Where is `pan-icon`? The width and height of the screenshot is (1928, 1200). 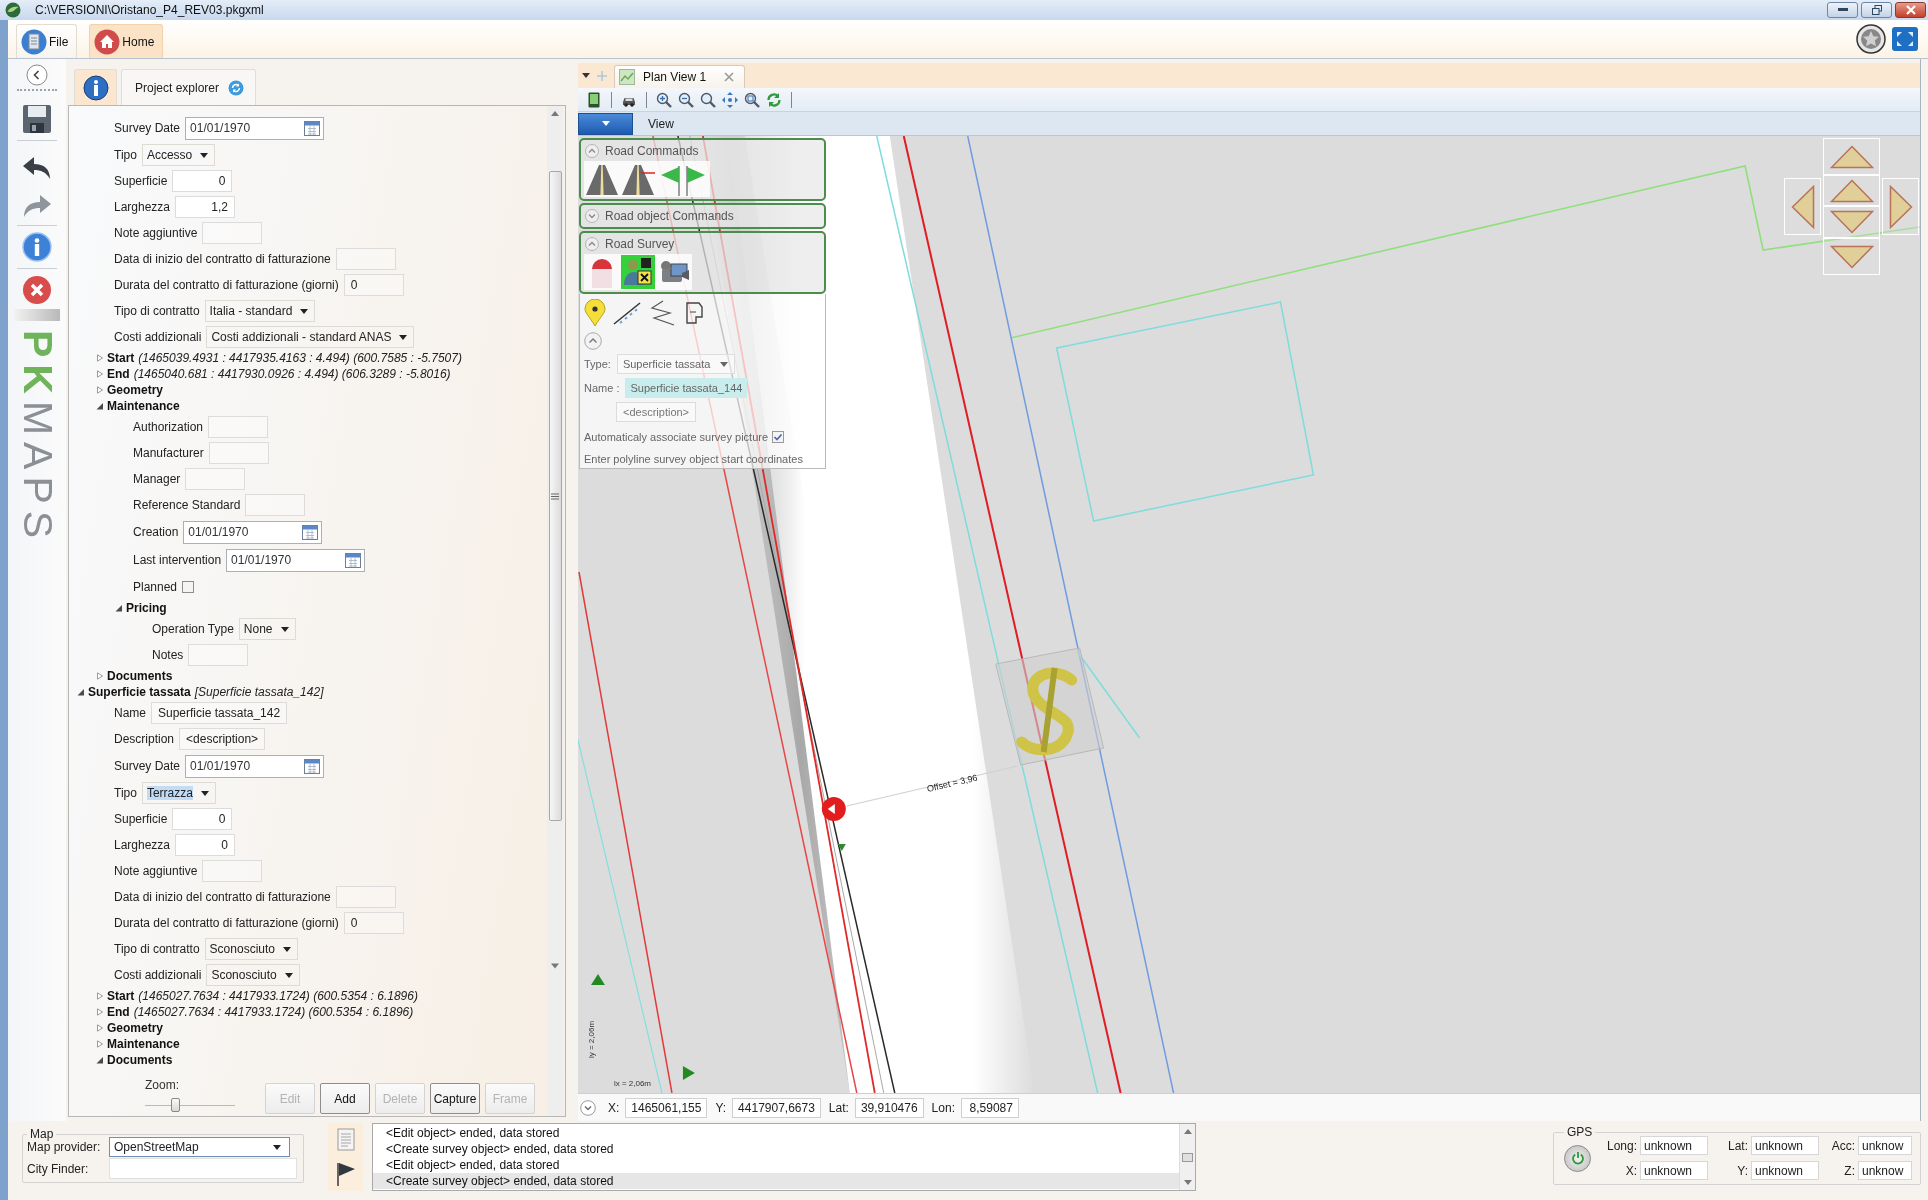
pan-icon is located at coordinates (730, 99).